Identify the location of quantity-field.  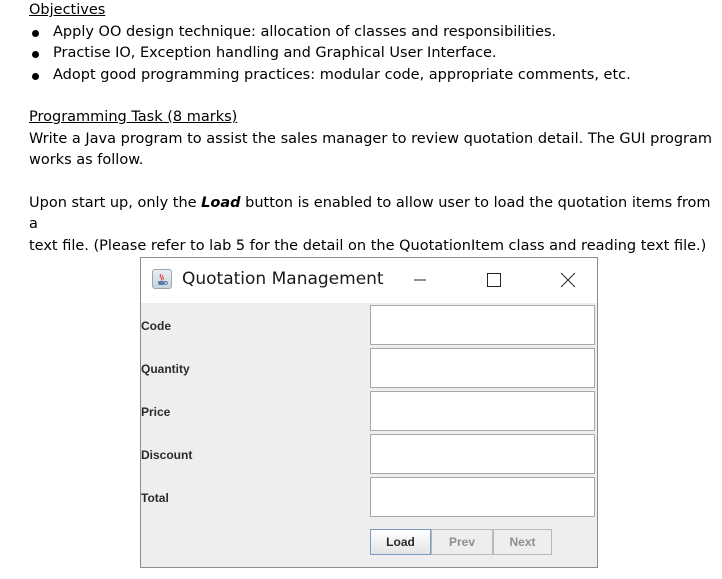
(482, 368).